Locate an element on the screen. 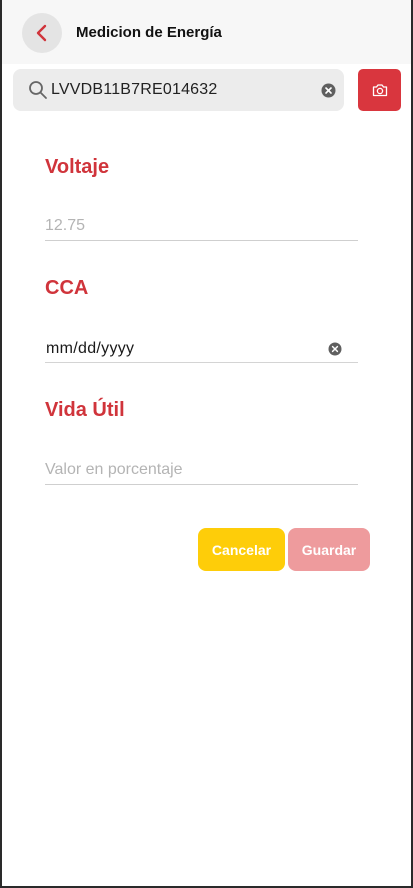  back-button is located at coordinates (42, 33).